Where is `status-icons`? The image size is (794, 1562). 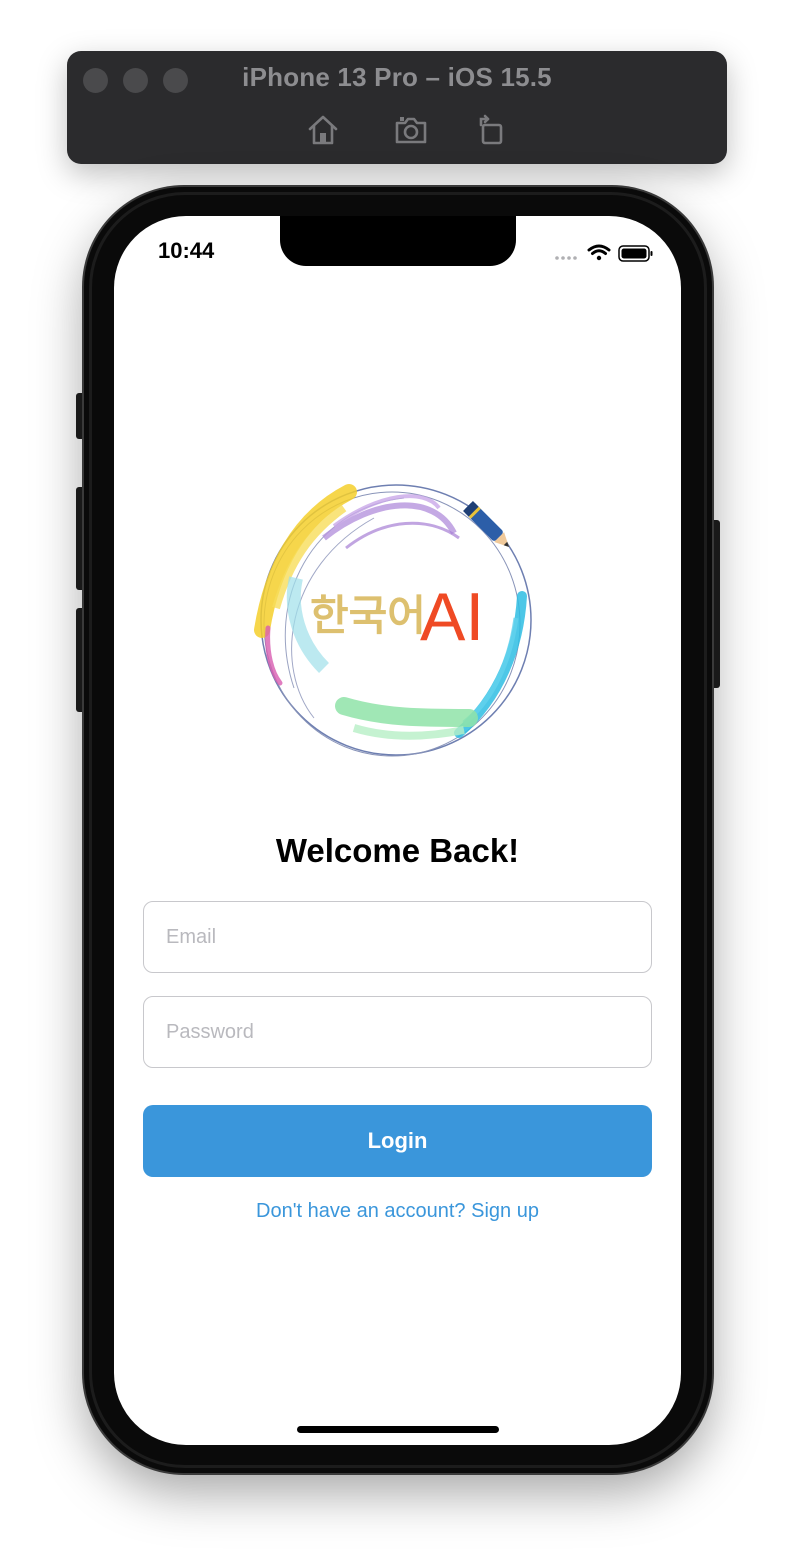 status-icons is located at coordinates (604, 253).